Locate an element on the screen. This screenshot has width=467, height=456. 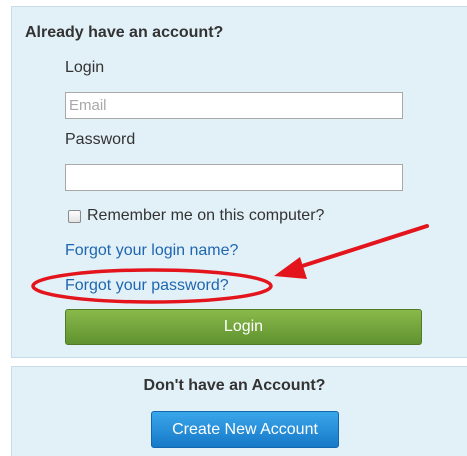
forgot-login-link: Forgot your login name? is located at coordinates (151, 251).